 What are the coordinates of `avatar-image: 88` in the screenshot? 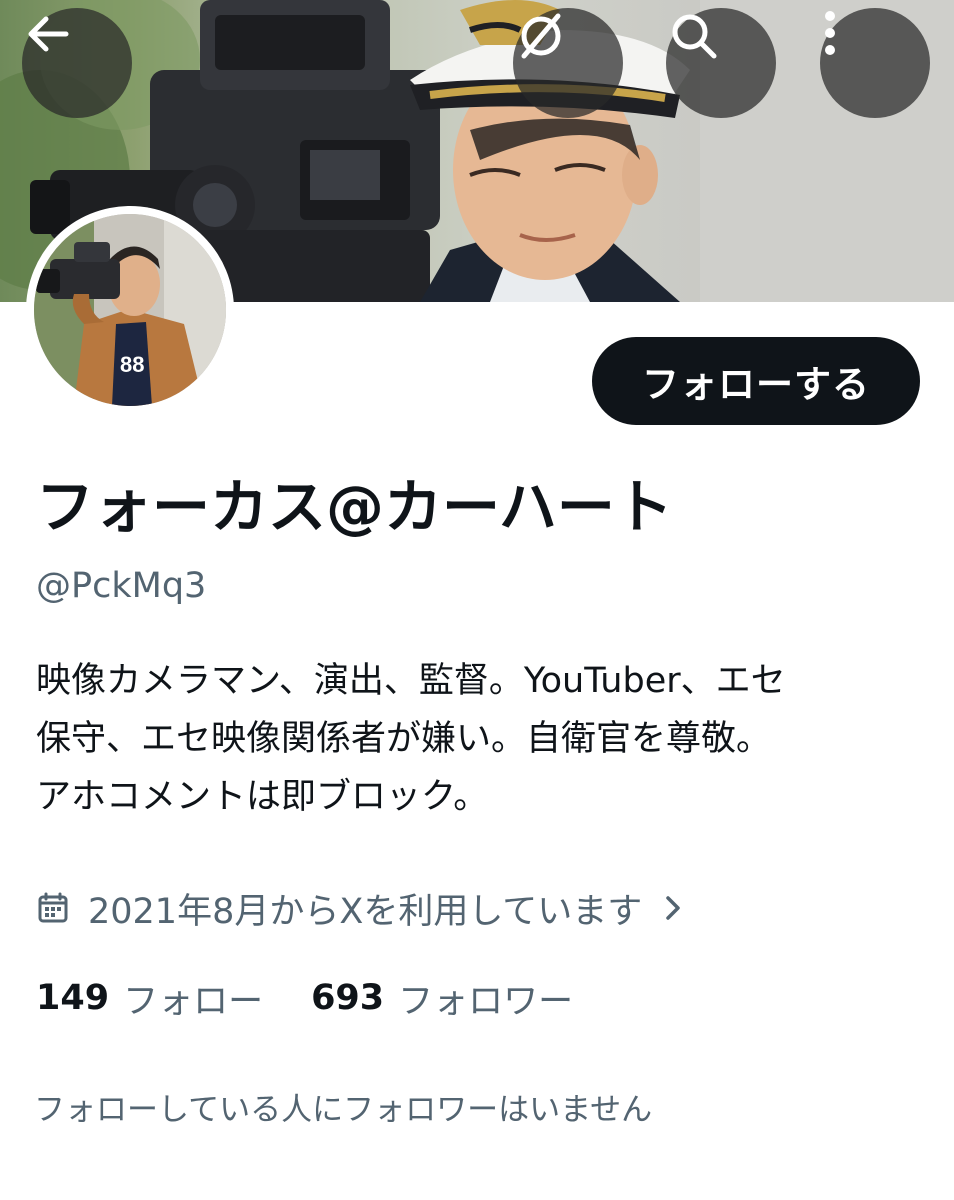 It's located at (130, 310).